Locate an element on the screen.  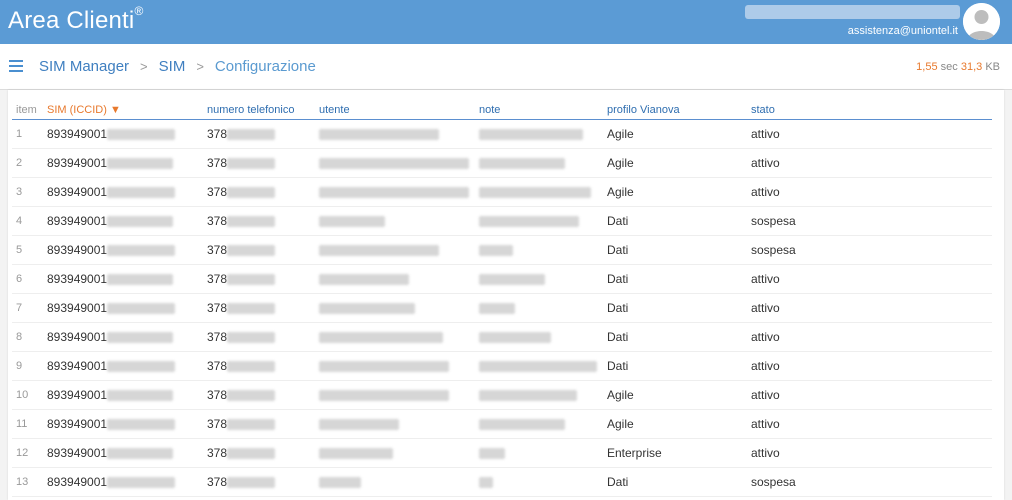
table-row: 2 893949001 378 Agile attivo is located at coordinates (502, 163).